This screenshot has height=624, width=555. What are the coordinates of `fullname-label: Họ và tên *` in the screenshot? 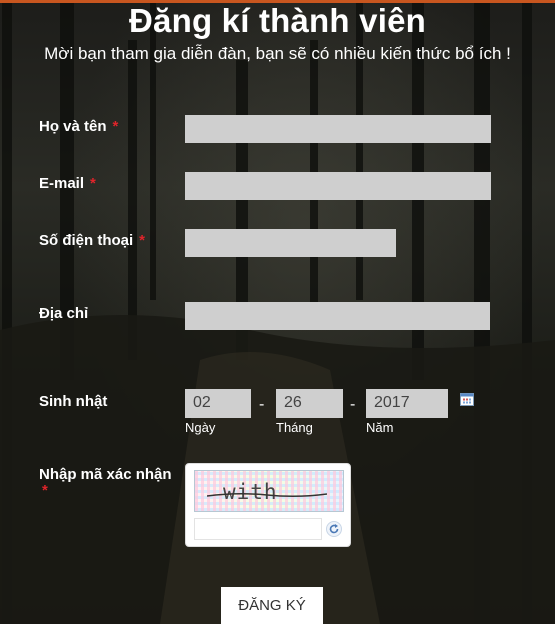 It's located at (78, 126).